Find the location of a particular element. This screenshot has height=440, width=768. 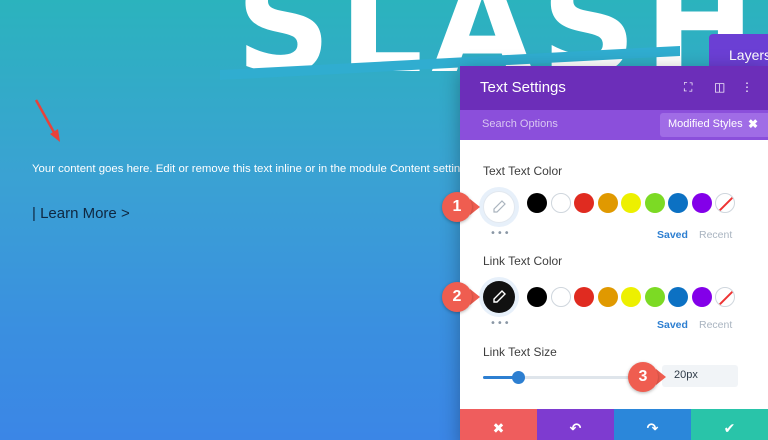

text-color-label: Text Text Color is located at coordinates (523, 171).